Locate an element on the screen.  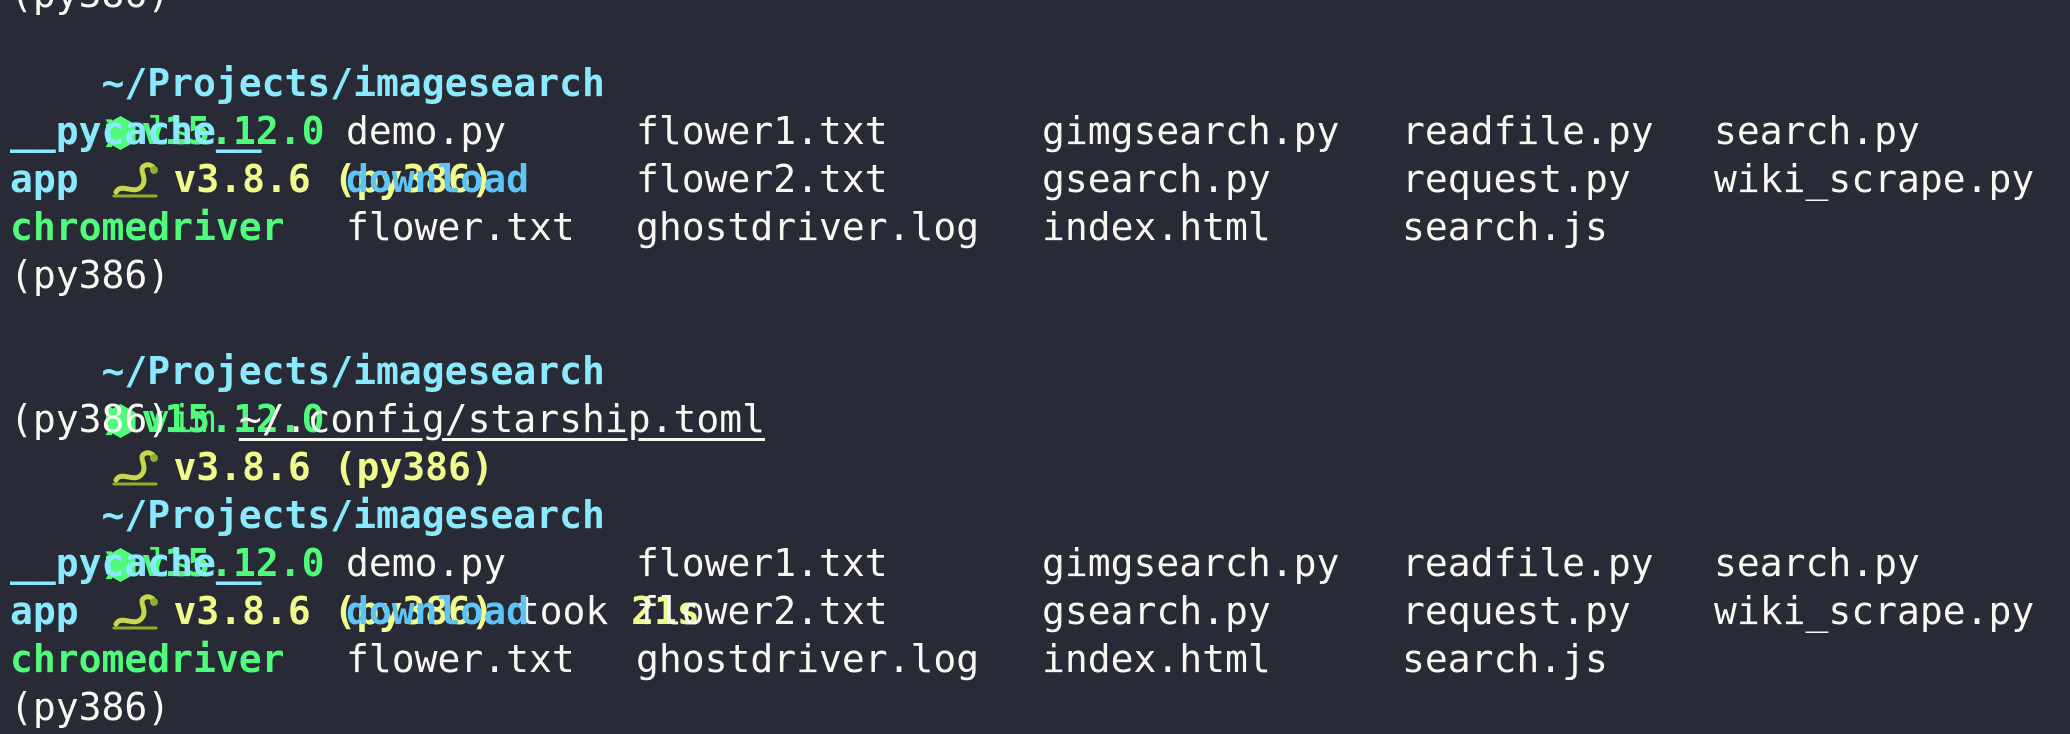
took-label: took is located at coordinates (562, 611).